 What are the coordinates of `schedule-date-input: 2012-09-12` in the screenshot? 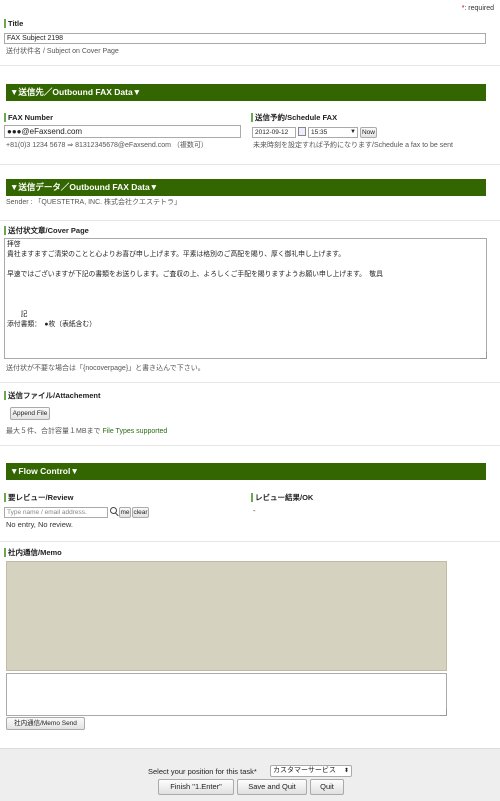 It's located at (274, 132).